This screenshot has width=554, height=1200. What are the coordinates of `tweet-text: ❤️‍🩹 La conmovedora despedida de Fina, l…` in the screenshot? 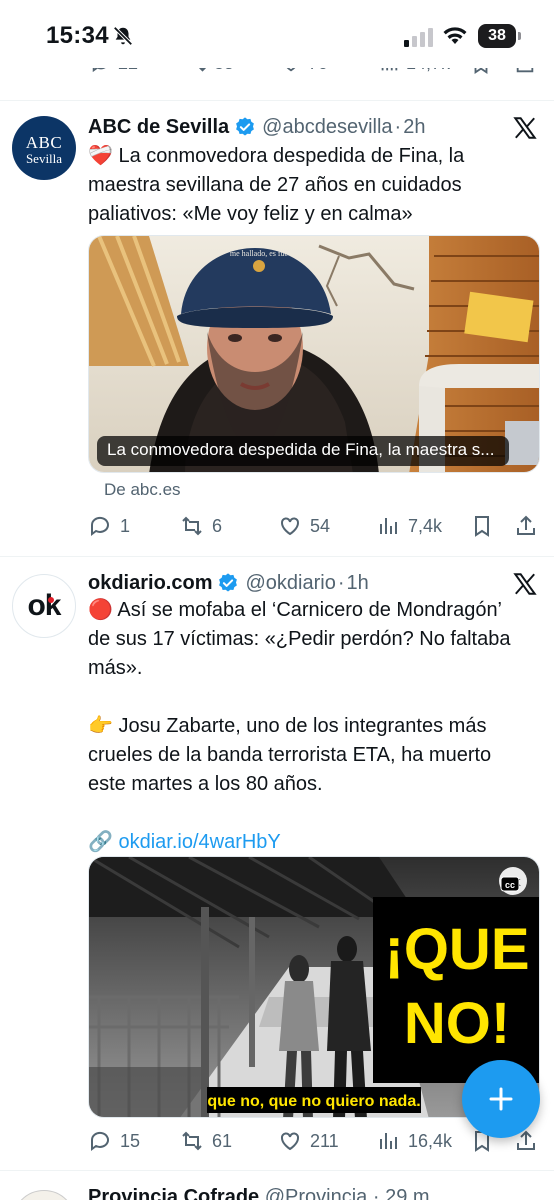 It's located at (314, 185).